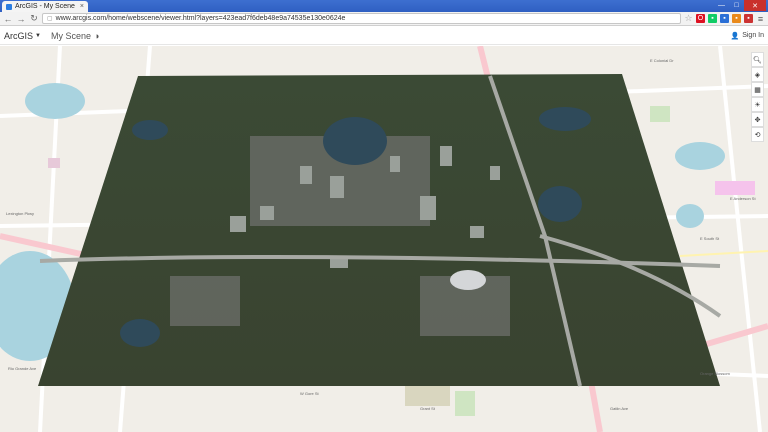  Describe the element at coordinates (757, 74) in the screenshot. I see `layers-icon: ◈` at that location.